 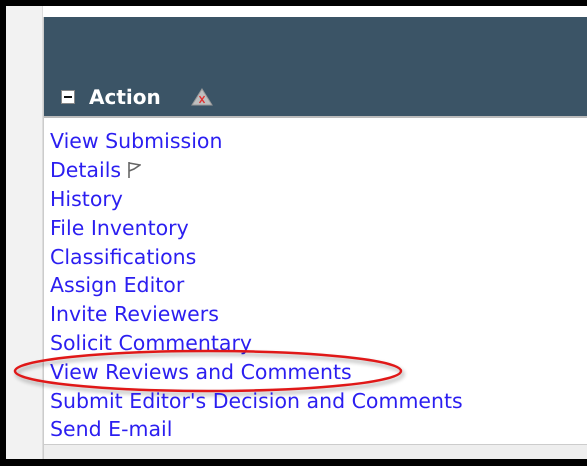 I want to click on action-link: View Submission, so click(x=136, y=141).